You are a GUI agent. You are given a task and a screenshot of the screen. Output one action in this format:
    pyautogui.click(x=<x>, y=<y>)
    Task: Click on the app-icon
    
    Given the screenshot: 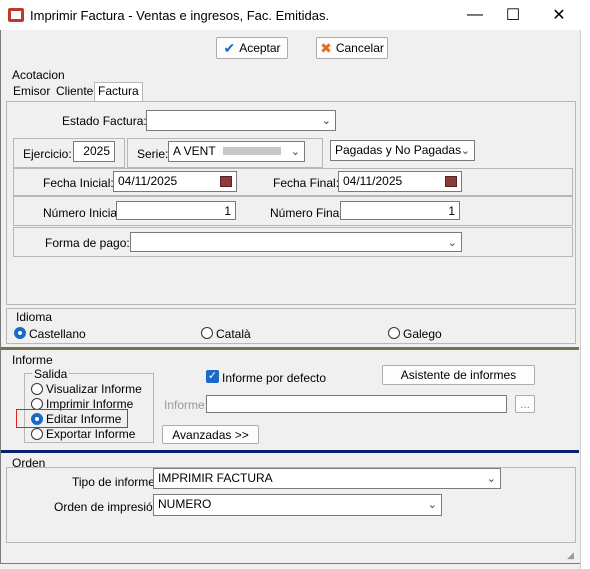 What is the action you would take?
    pyautogui.click(x=16, y=15)
    